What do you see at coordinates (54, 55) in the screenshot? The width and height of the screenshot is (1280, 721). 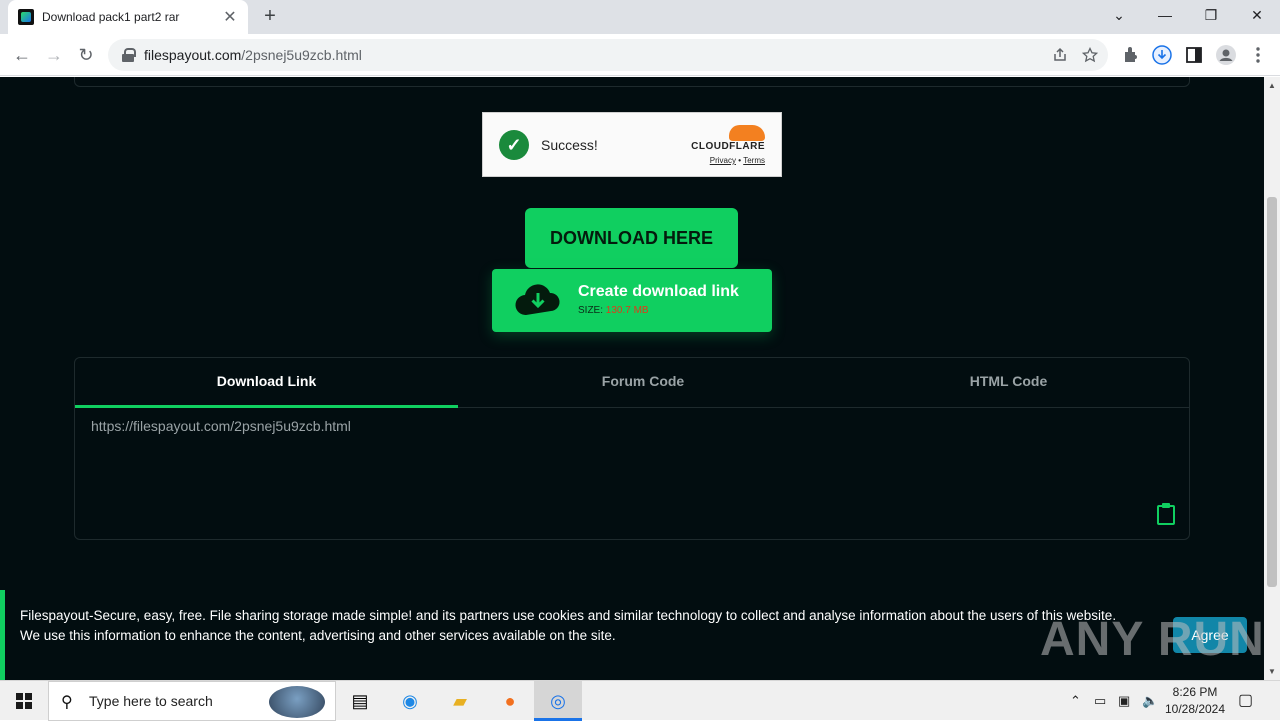 I see `forward-button: →` at bounding box center [54, 55].